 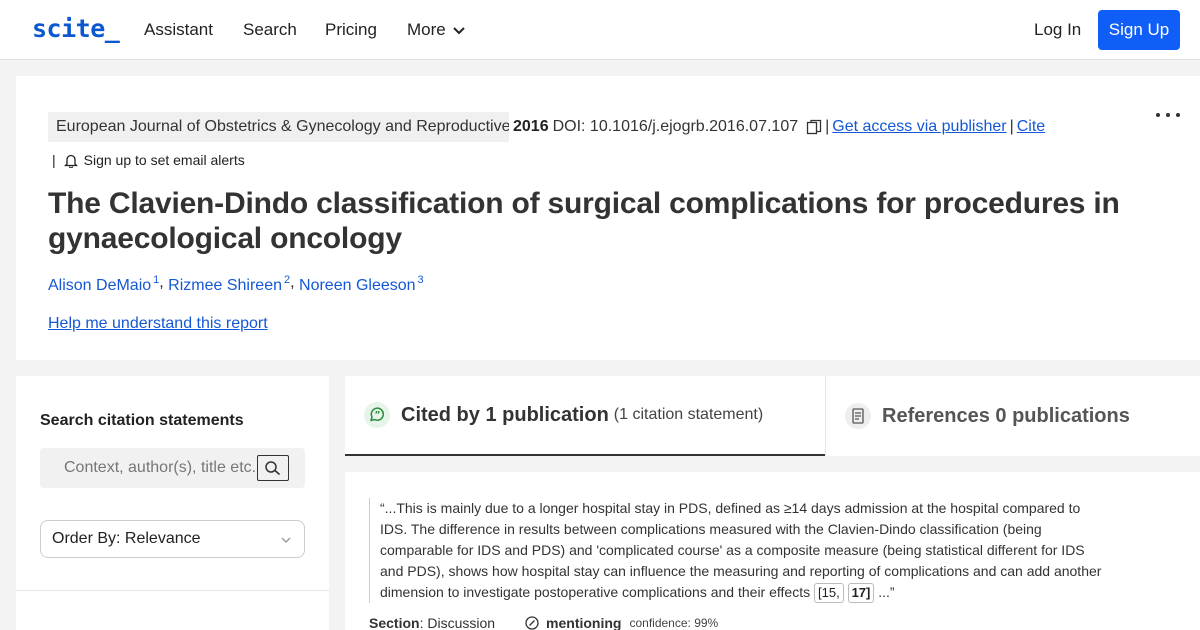 I want to click on login-link: Log In, so click(x=1057, y=30).